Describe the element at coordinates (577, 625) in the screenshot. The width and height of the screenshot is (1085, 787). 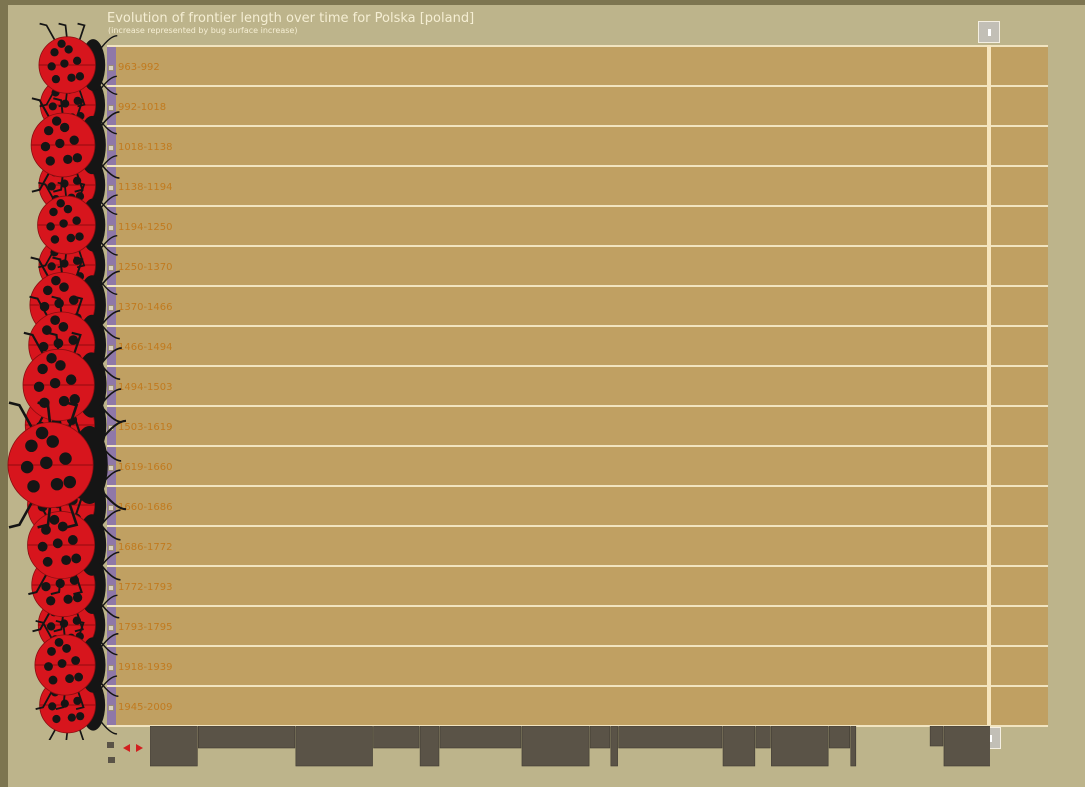
I see `period-row: 1793-1795` at that location.